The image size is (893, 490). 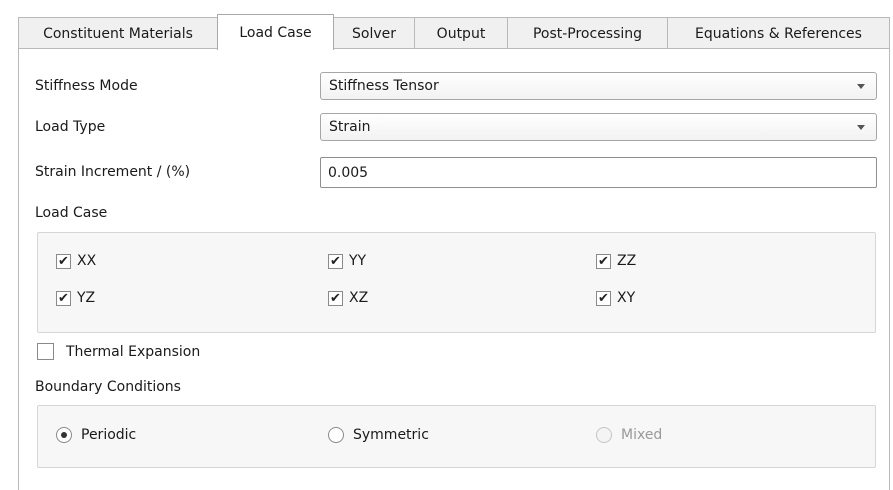 I want to click on thermal-expansion-checkbox: Thermal Expansion, so click(x=118, y=351).